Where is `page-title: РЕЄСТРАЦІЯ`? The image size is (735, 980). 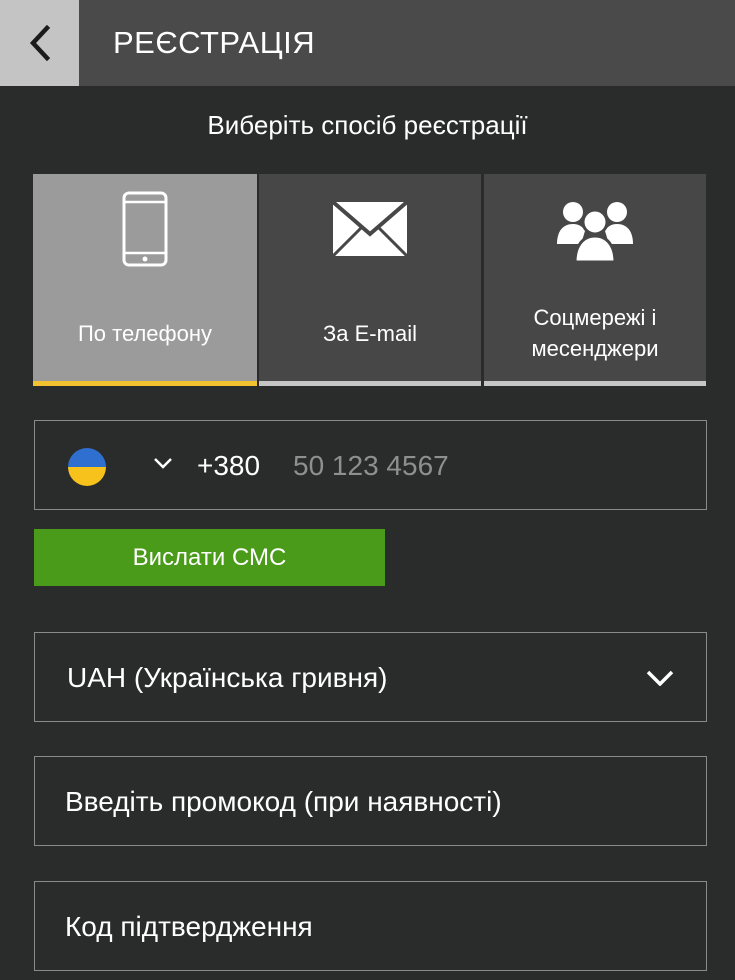
page-title: РЕЄСТРАЦІЯ is located at coordinates (214, 42).